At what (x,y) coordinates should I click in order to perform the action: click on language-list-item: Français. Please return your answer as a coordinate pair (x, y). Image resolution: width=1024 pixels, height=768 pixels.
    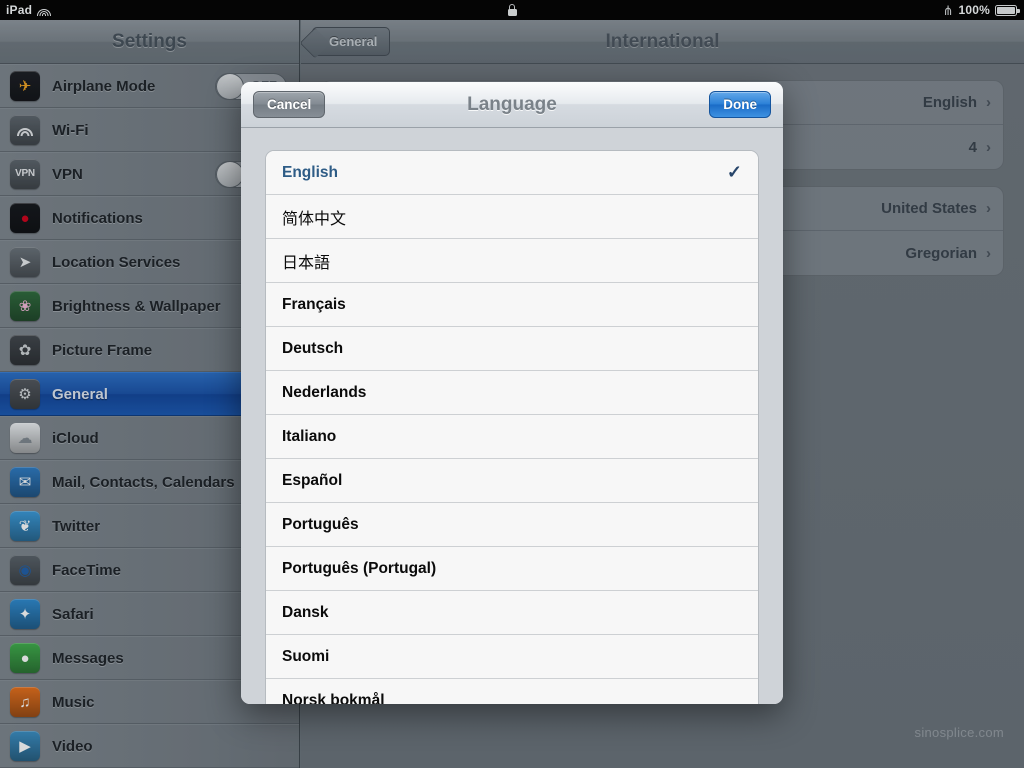
    Looking at the image, I should click on (512, 305).